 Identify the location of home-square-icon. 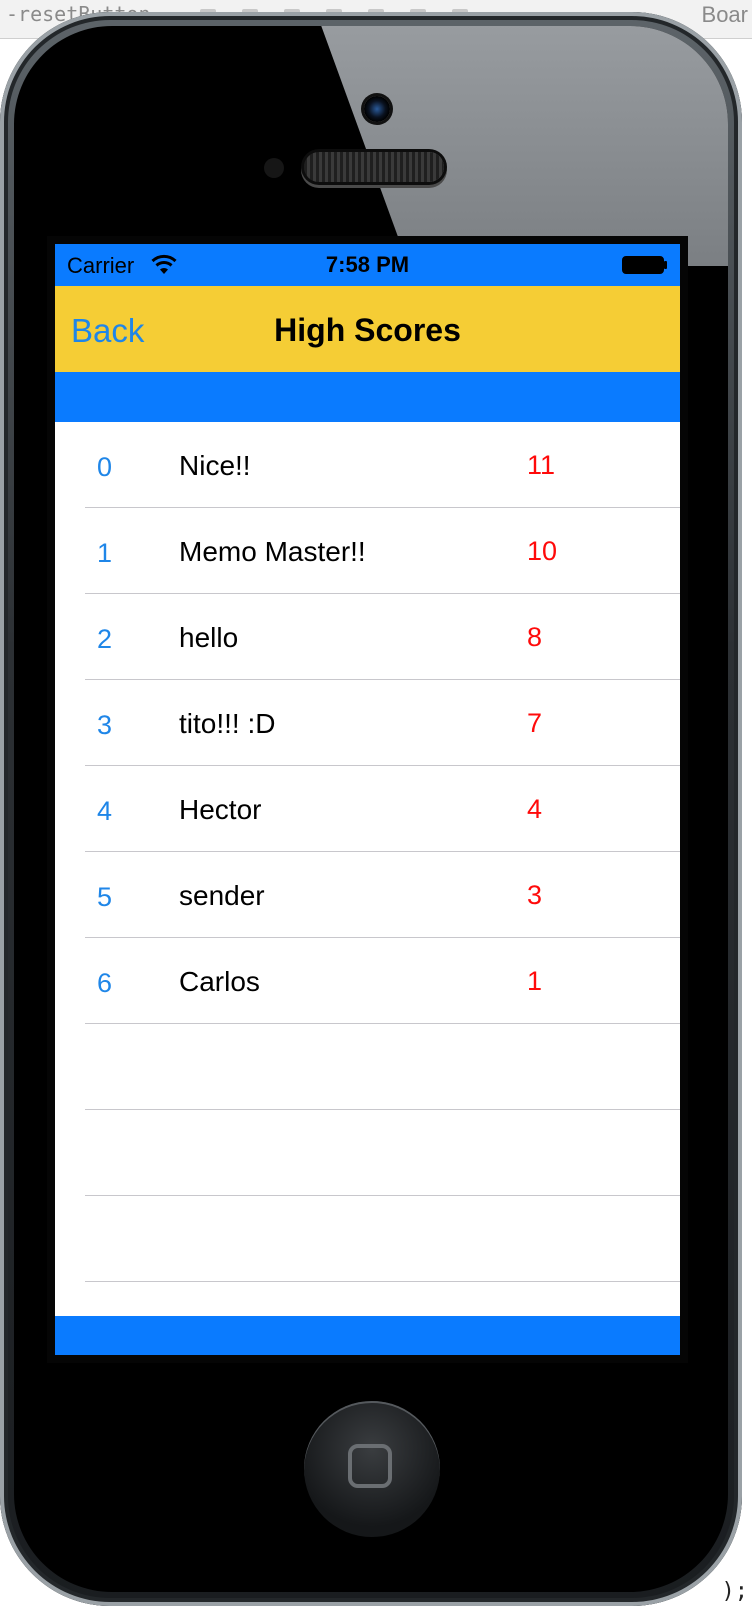
(370, 1466).